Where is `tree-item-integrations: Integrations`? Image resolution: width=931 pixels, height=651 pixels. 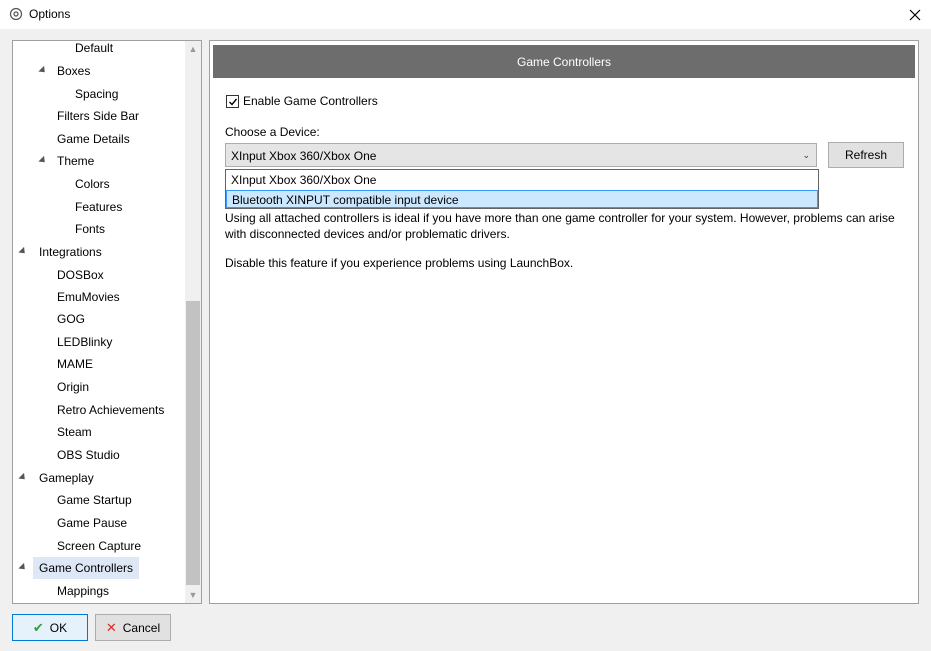
tree-item-integrations: Integrations is located at coordinates (70, 252).